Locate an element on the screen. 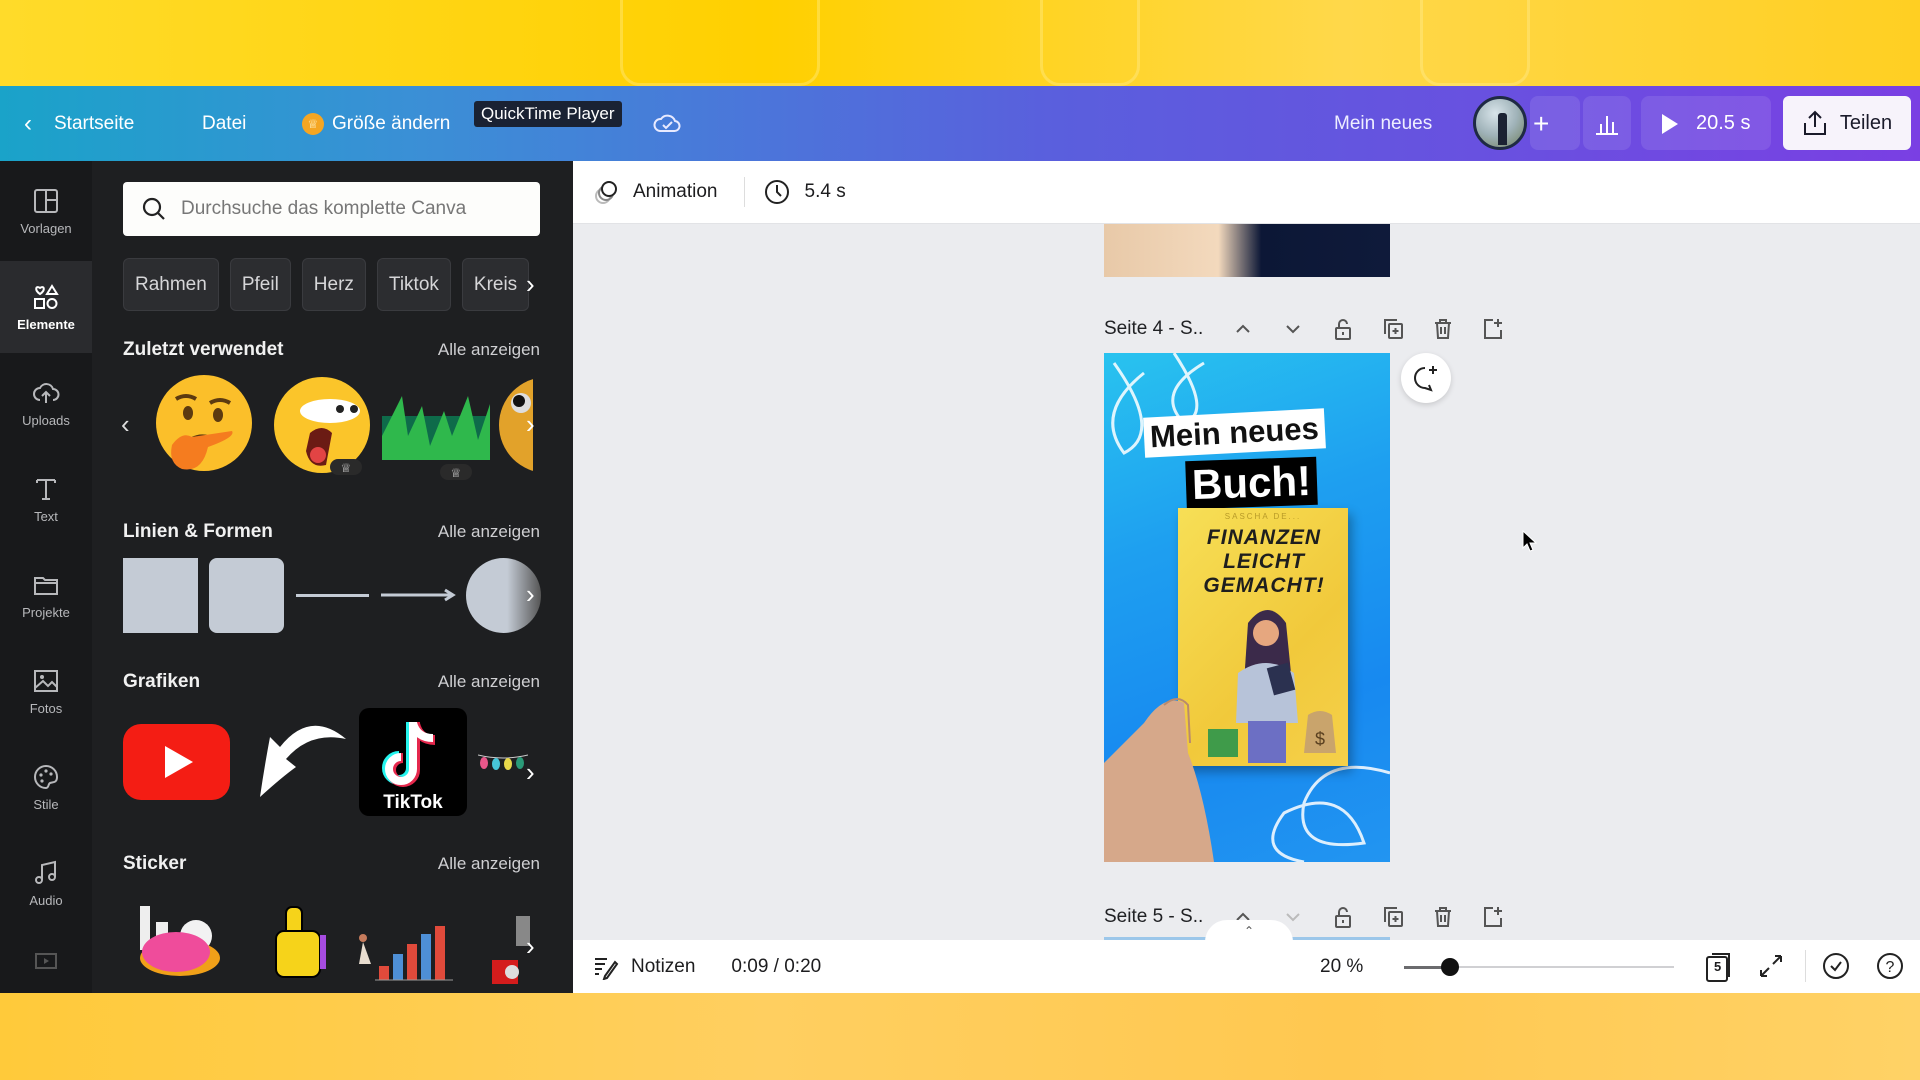  share-button: Teilen is located at coordinates (1847, 123).